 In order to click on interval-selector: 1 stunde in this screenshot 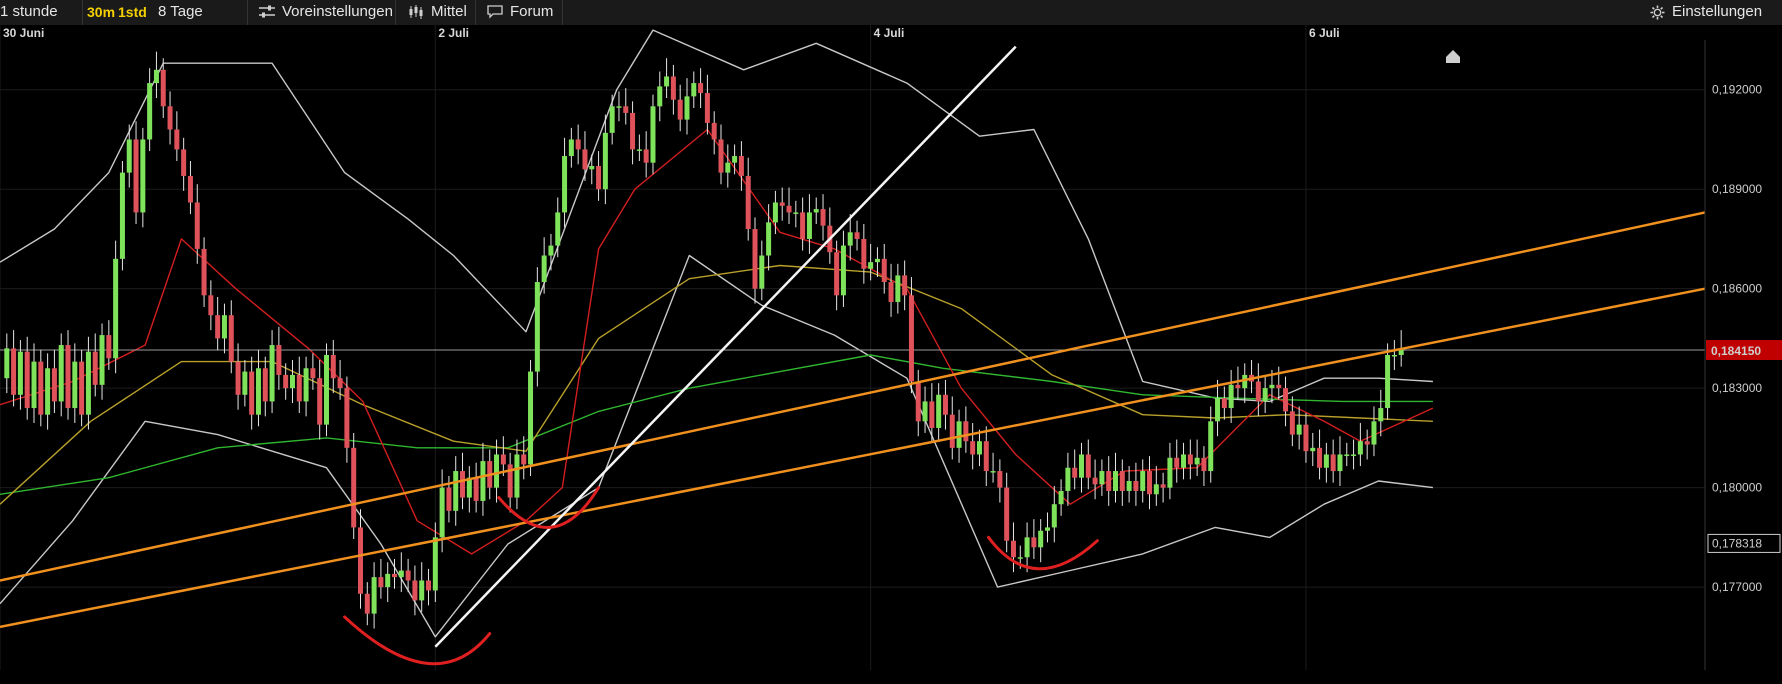, I will do `click(41, 12)`.